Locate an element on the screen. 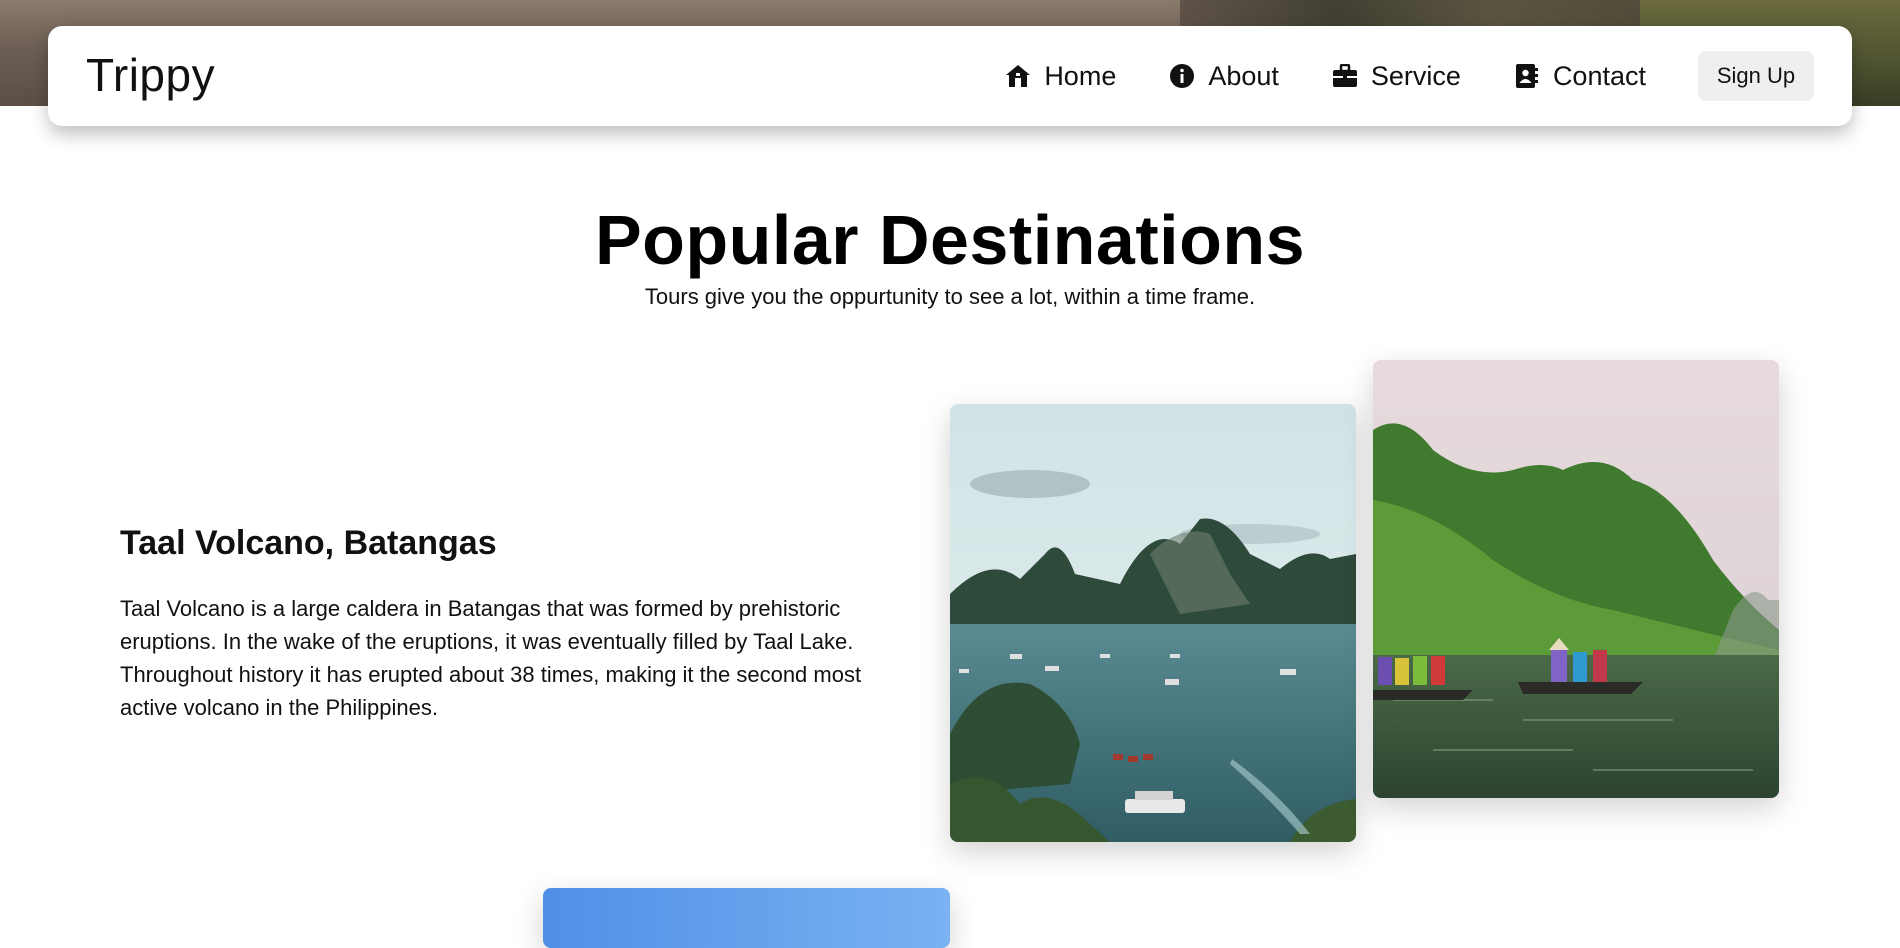 The width and height of the screenshot is (1900, 948). nav-links: Home About Service Contact Sign Up is located at coordinates (1409, 76).